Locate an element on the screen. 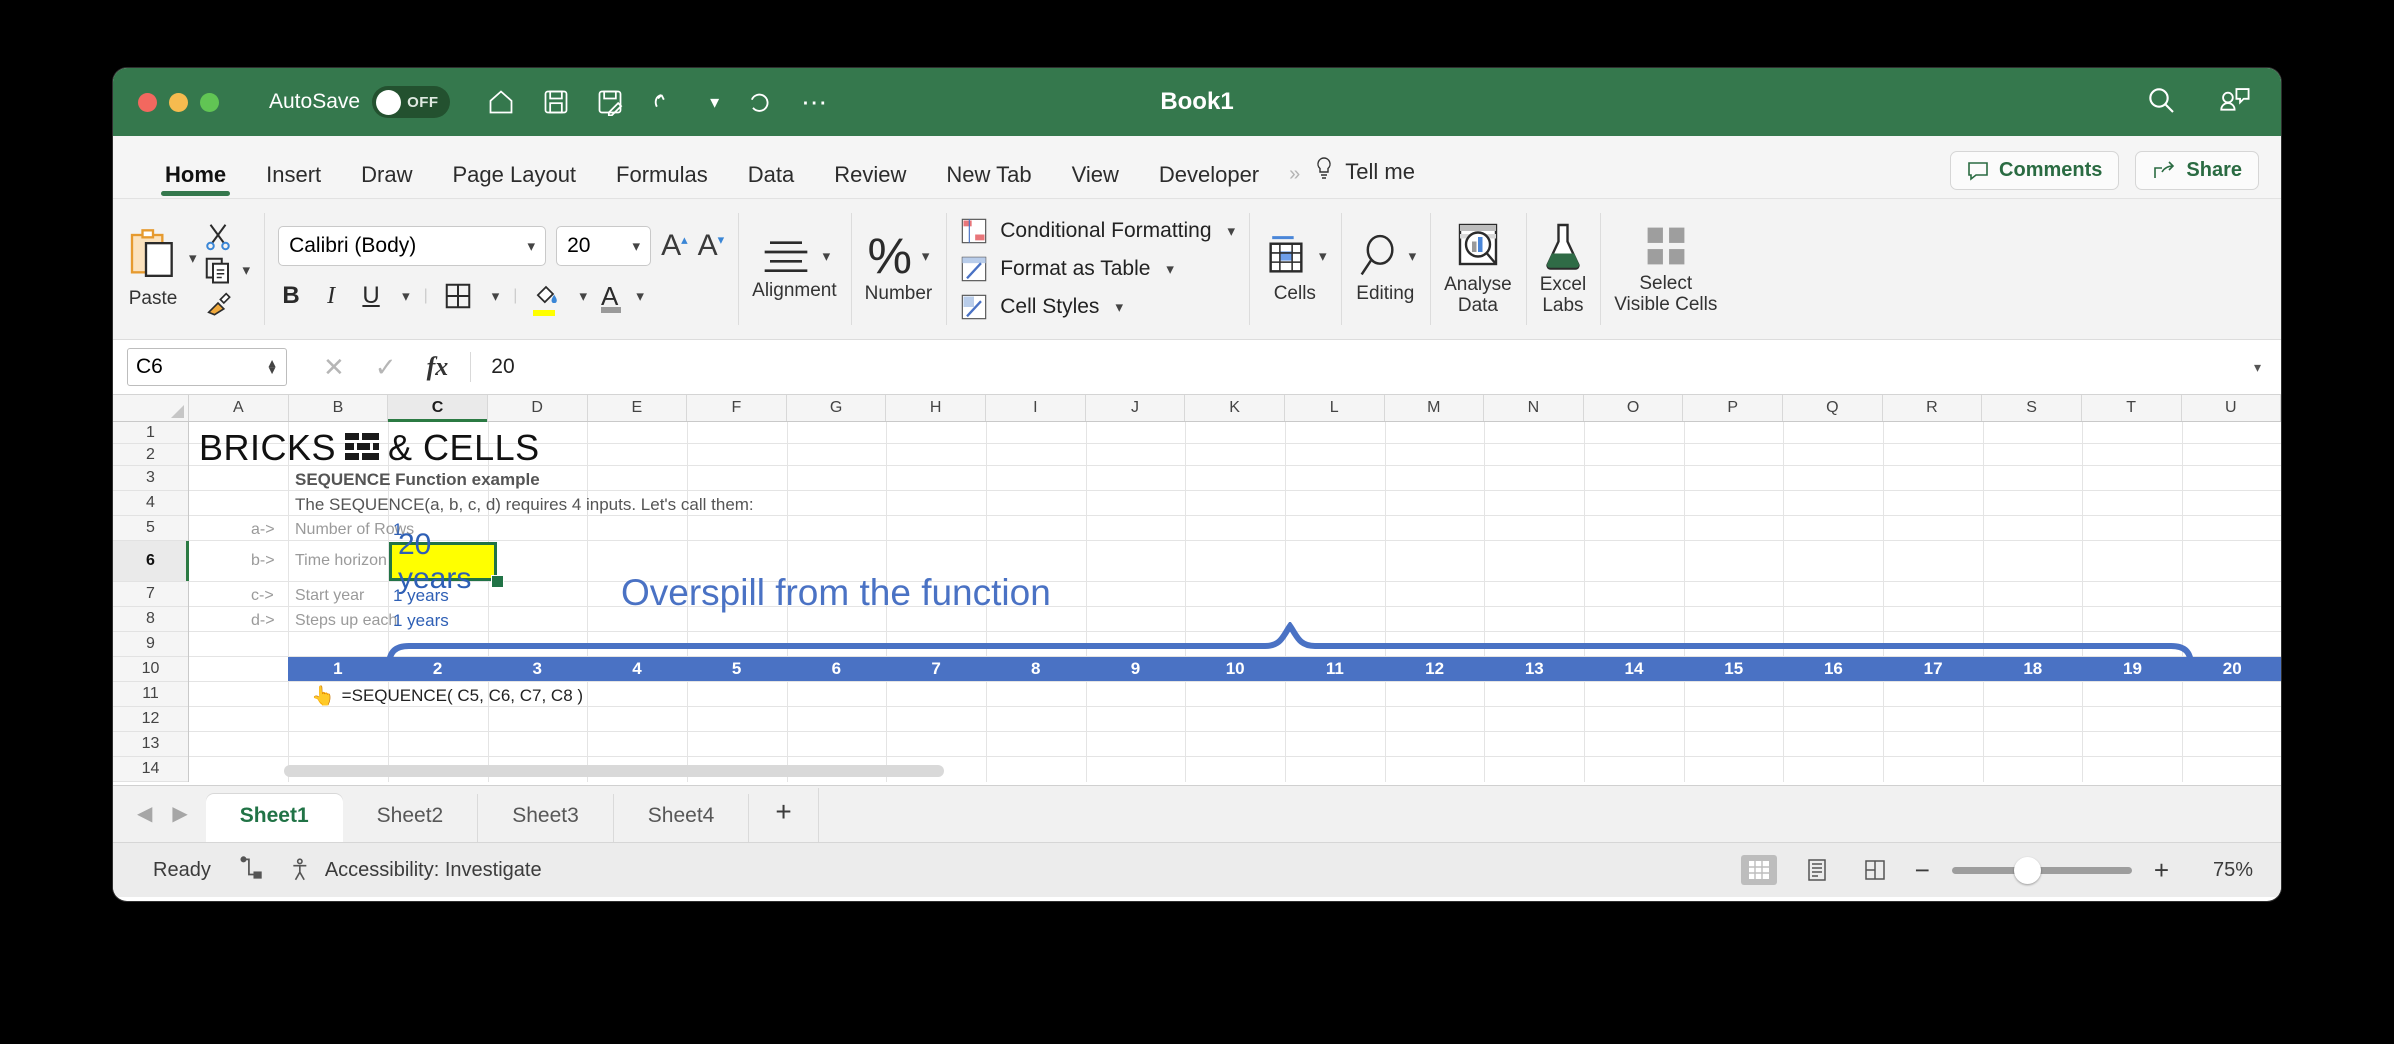 The width and height of the screenshot is (2394, 1044). more-options-icon: ⋯ is located at coordinates (815, 102).